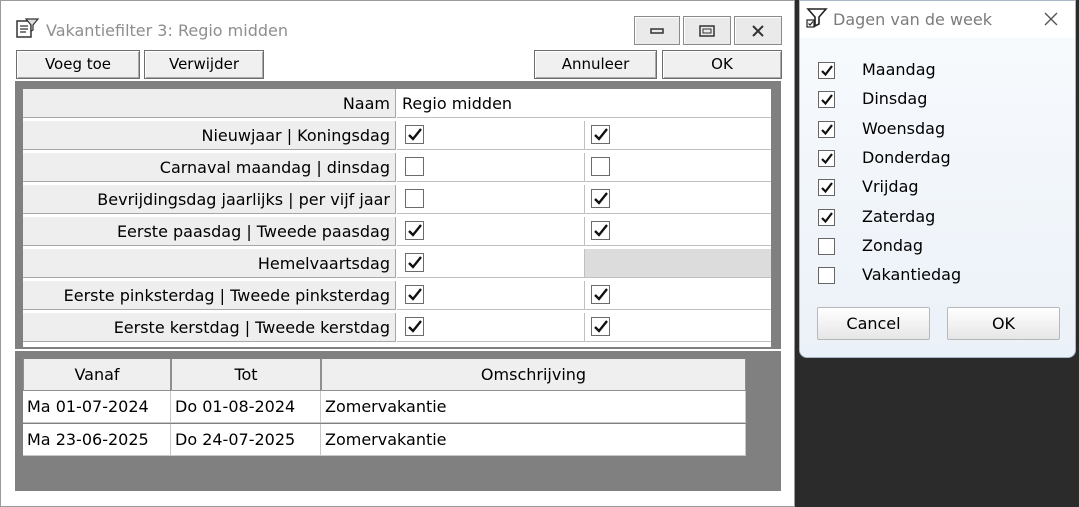 The width and height of the screenshot is (1079, 507). I want to click on weekday-option: Zondag, so click(933, 247).